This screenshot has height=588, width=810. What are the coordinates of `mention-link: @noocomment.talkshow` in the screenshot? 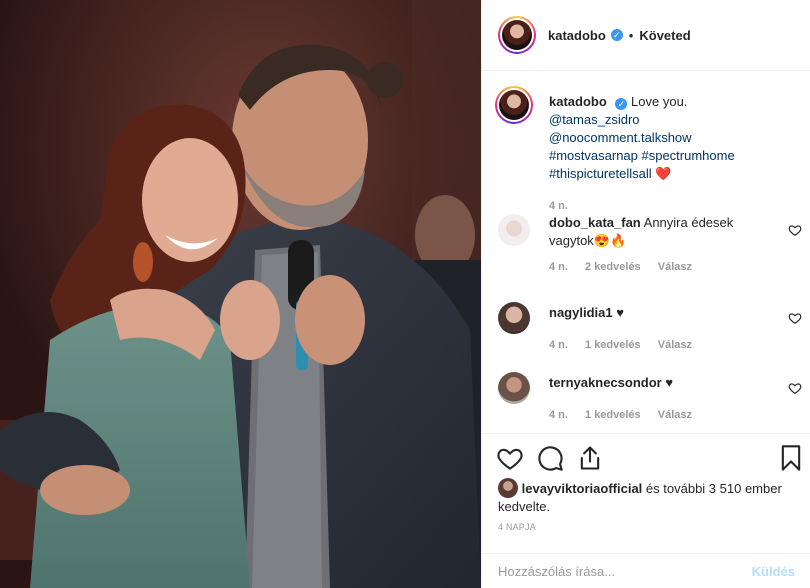 It's located at (620, 137).